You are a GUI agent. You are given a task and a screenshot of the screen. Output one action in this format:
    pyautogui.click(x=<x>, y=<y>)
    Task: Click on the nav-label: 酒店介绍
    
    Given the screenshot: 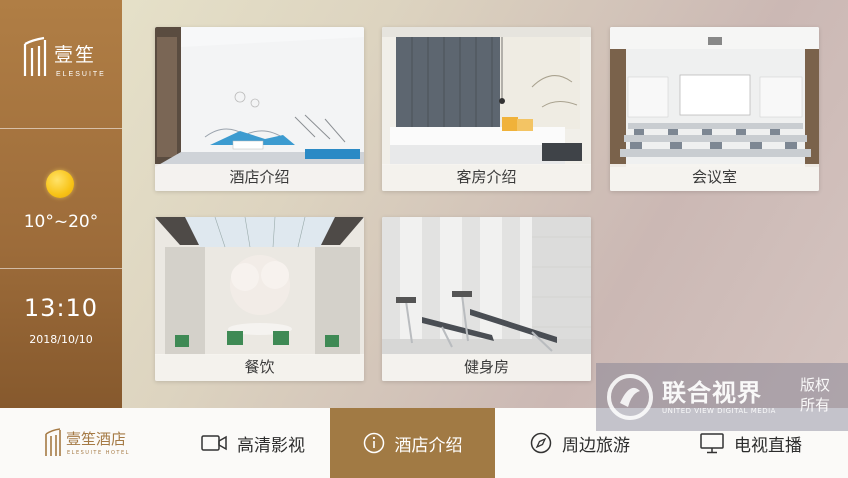 What is the action you would take?
    pyautogui.click(x=428, y=445)
    